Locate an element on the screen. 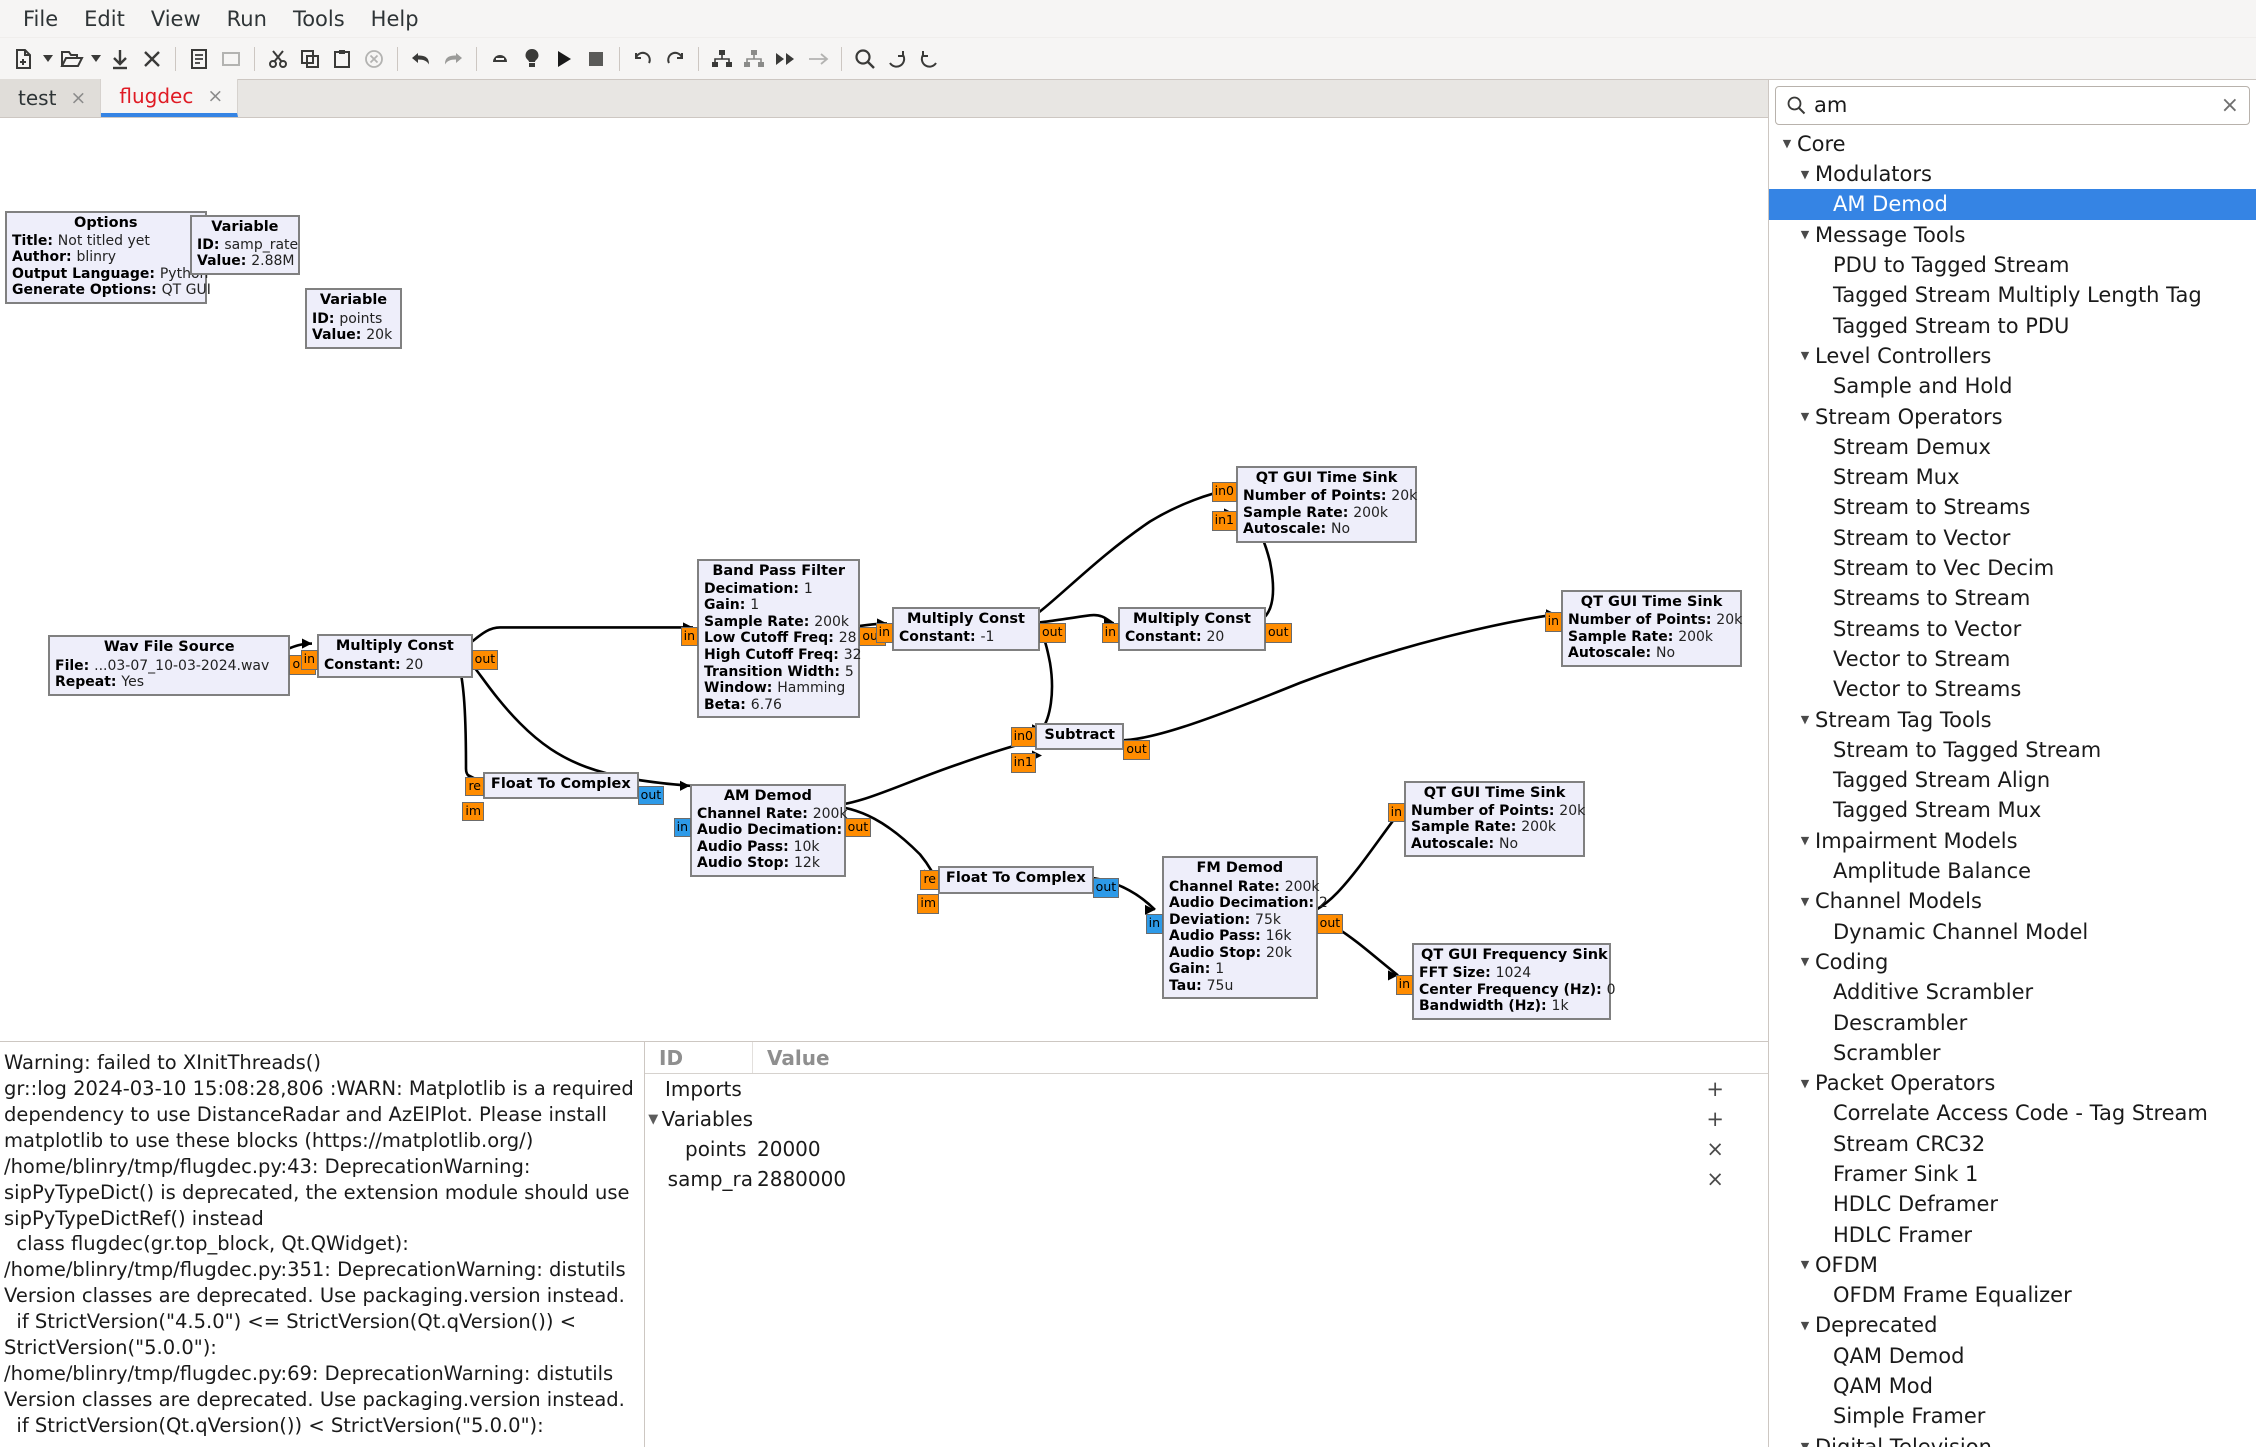  port-in0: in0 is located at coordinates (1224, 492).